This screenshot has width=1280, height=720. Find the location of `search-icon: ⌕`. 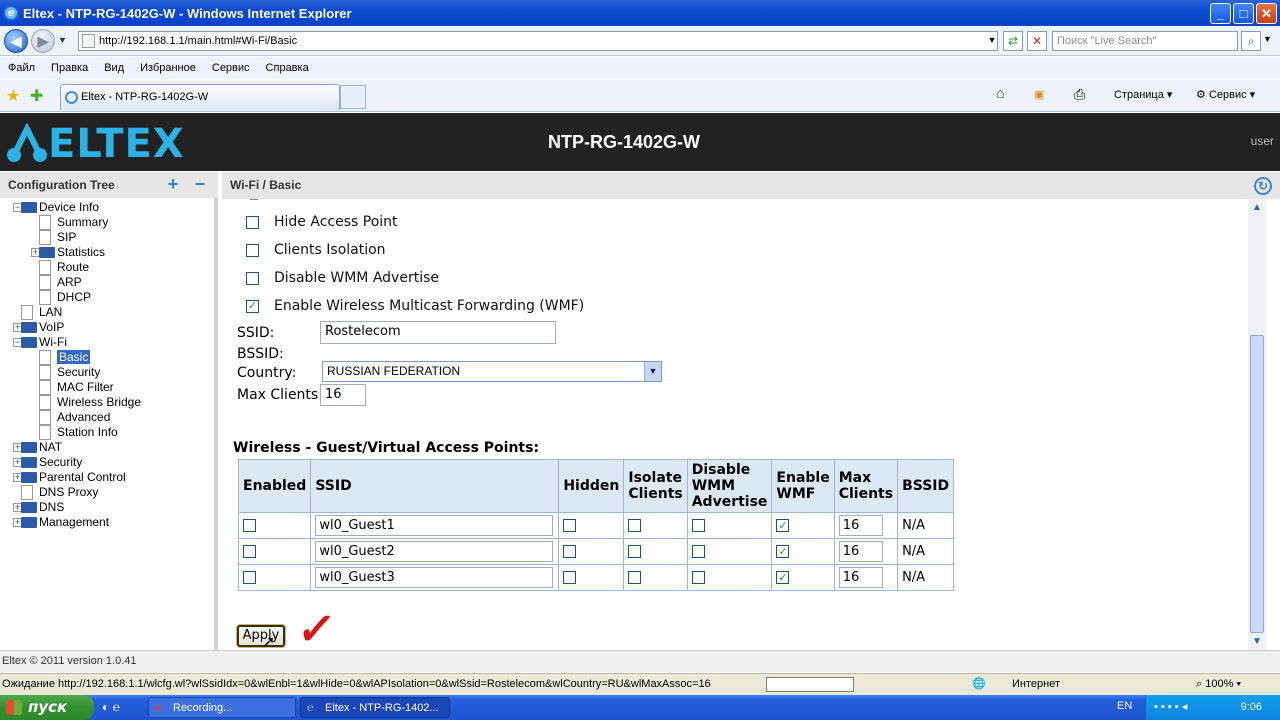

search-icon: ⌕ is located at coordinates (1251, 41).